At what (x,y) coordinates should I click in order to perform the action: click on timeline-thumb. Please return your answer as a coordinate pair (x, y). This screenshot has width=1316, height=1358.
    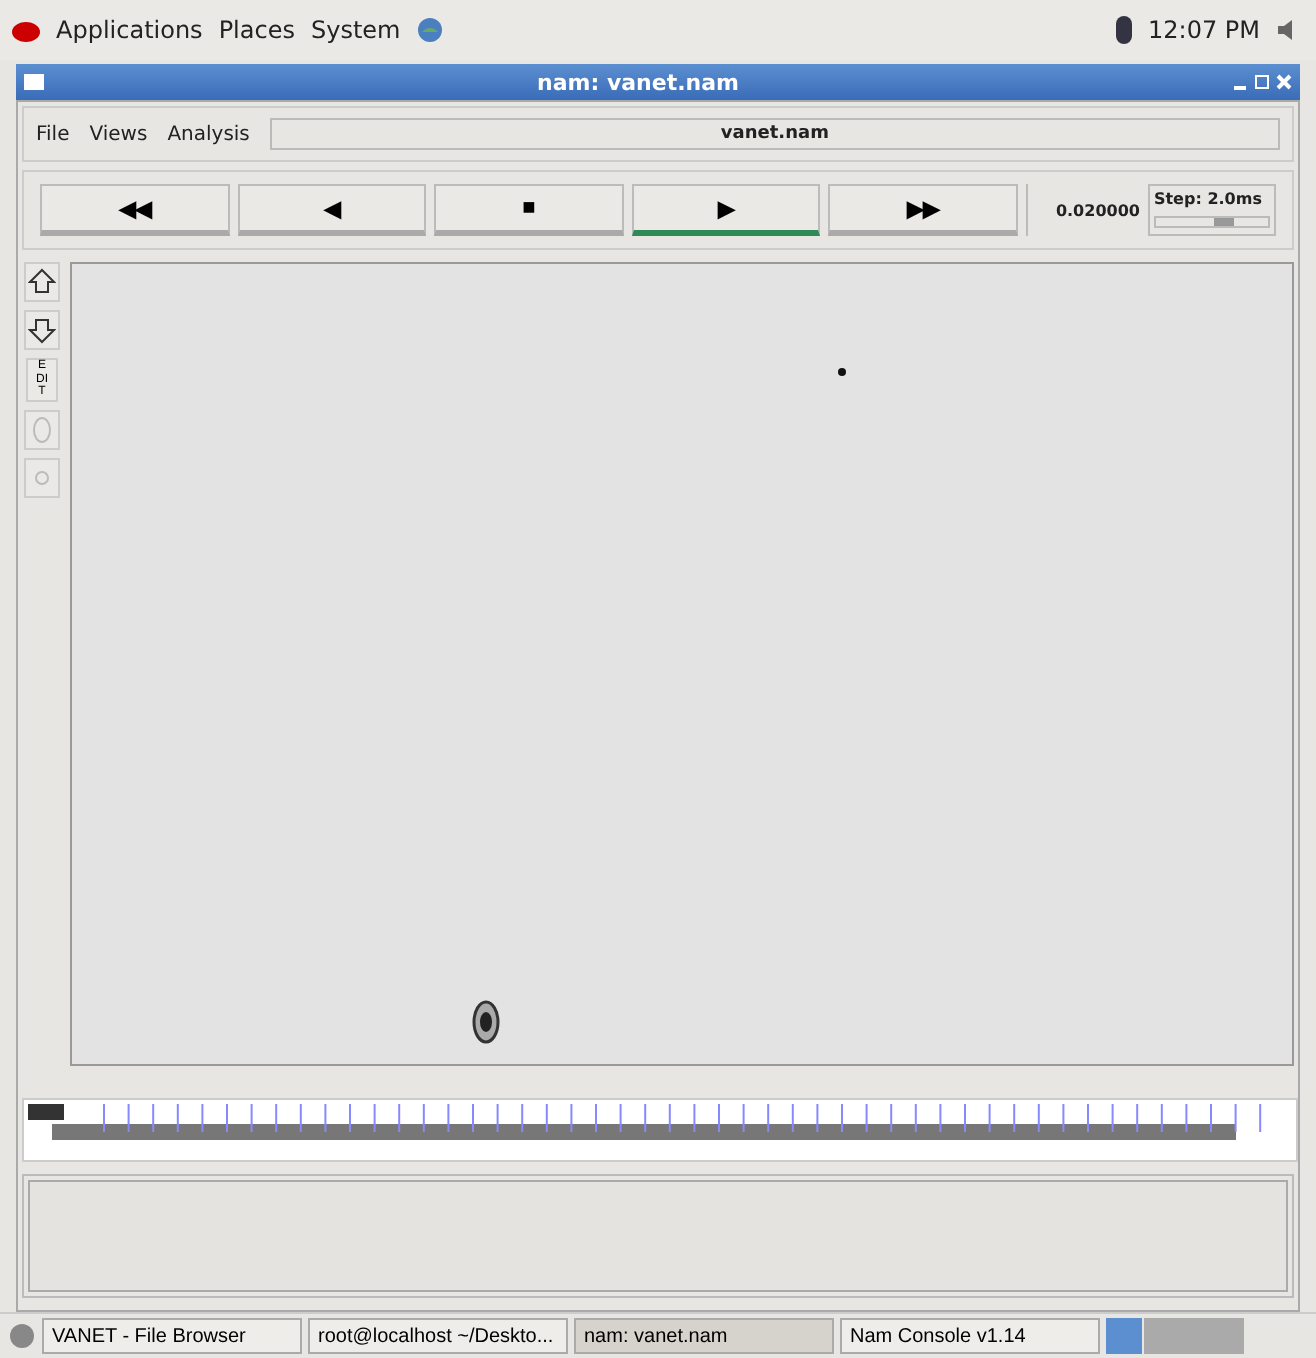
    Looking at the image, I should click on (46, 1112).